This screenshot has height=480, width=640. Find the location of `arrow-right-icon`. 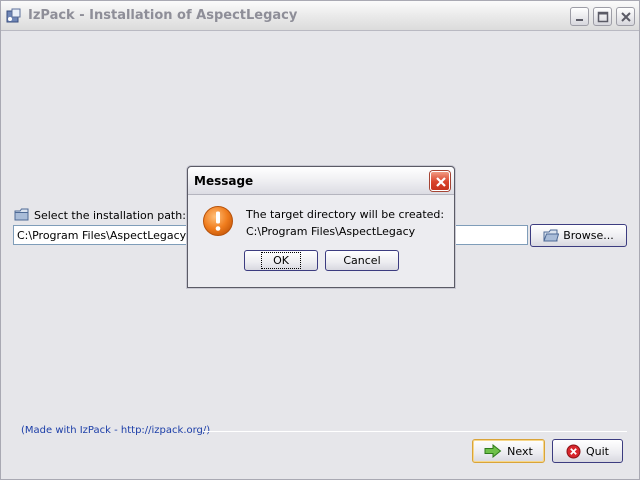

arrow-right-icon is located at coordinates (493, 451).